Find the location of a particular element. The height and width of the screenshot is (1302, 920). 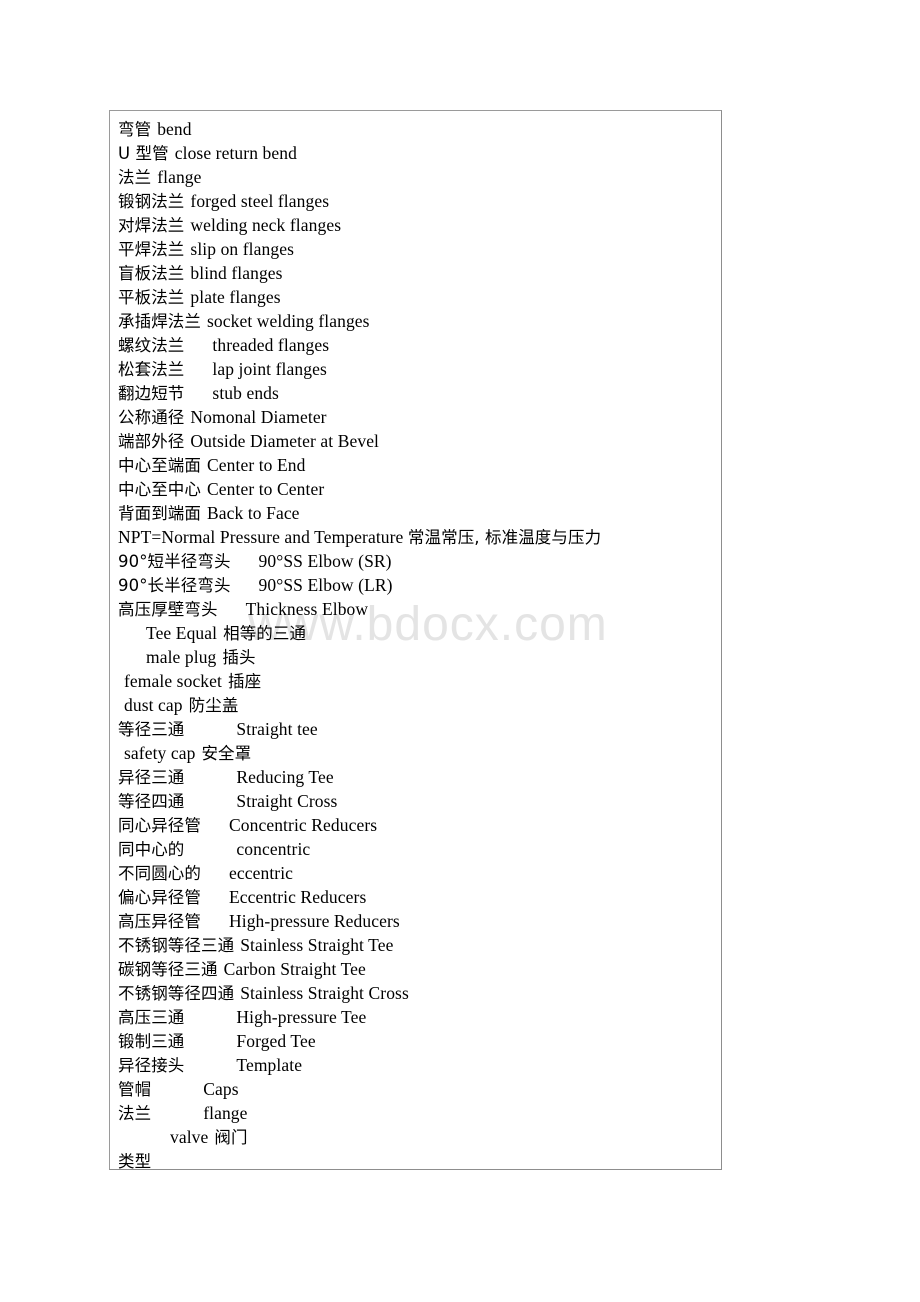

glossary-row: 高压厚壁弯头 Thickness Elbow is located at coordinates (419, 609).